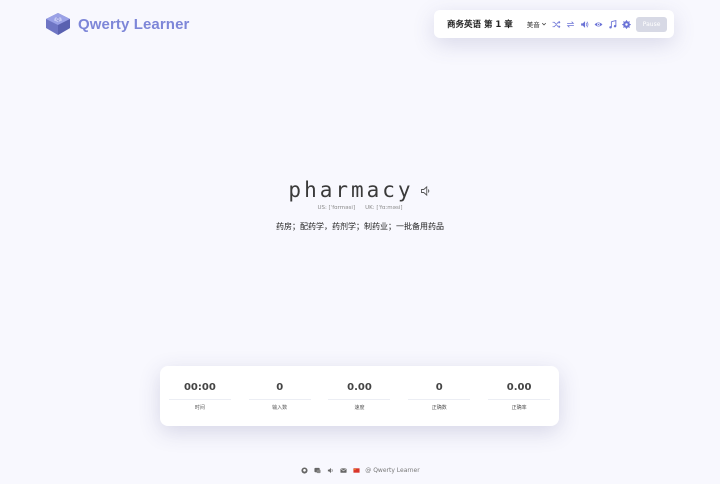  What do you see at coordinates (570, 24) in the screenshot?
I see `repeat-icon` at bounding box center [570, 24].